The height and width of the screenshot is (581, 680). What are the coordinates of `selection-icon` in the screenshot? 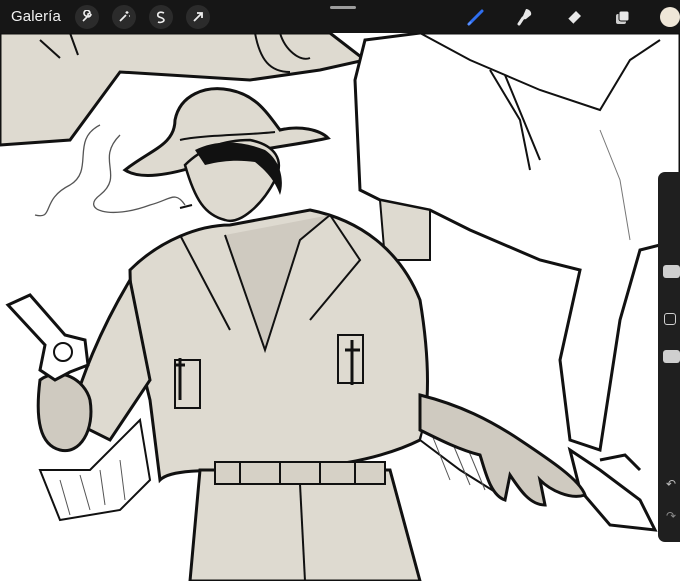 It's located at (160, 16).